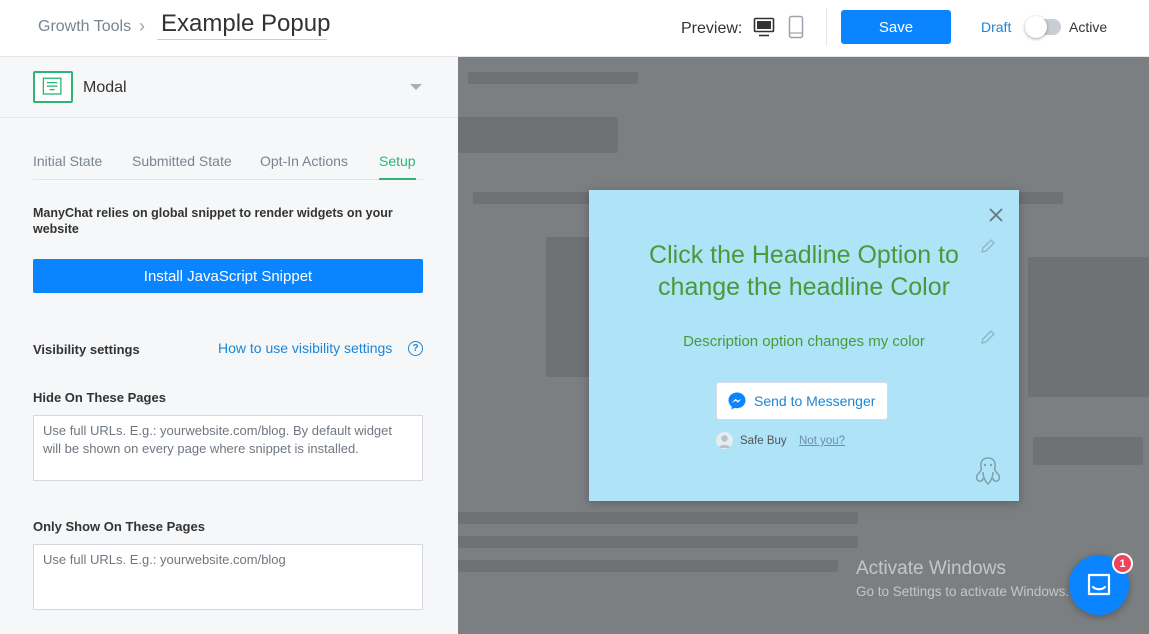  What do you see at coordinates (931, 568) in the screenshot?
I see `activate-windows-title: Activate Windows` at bounding box center [931, 568].